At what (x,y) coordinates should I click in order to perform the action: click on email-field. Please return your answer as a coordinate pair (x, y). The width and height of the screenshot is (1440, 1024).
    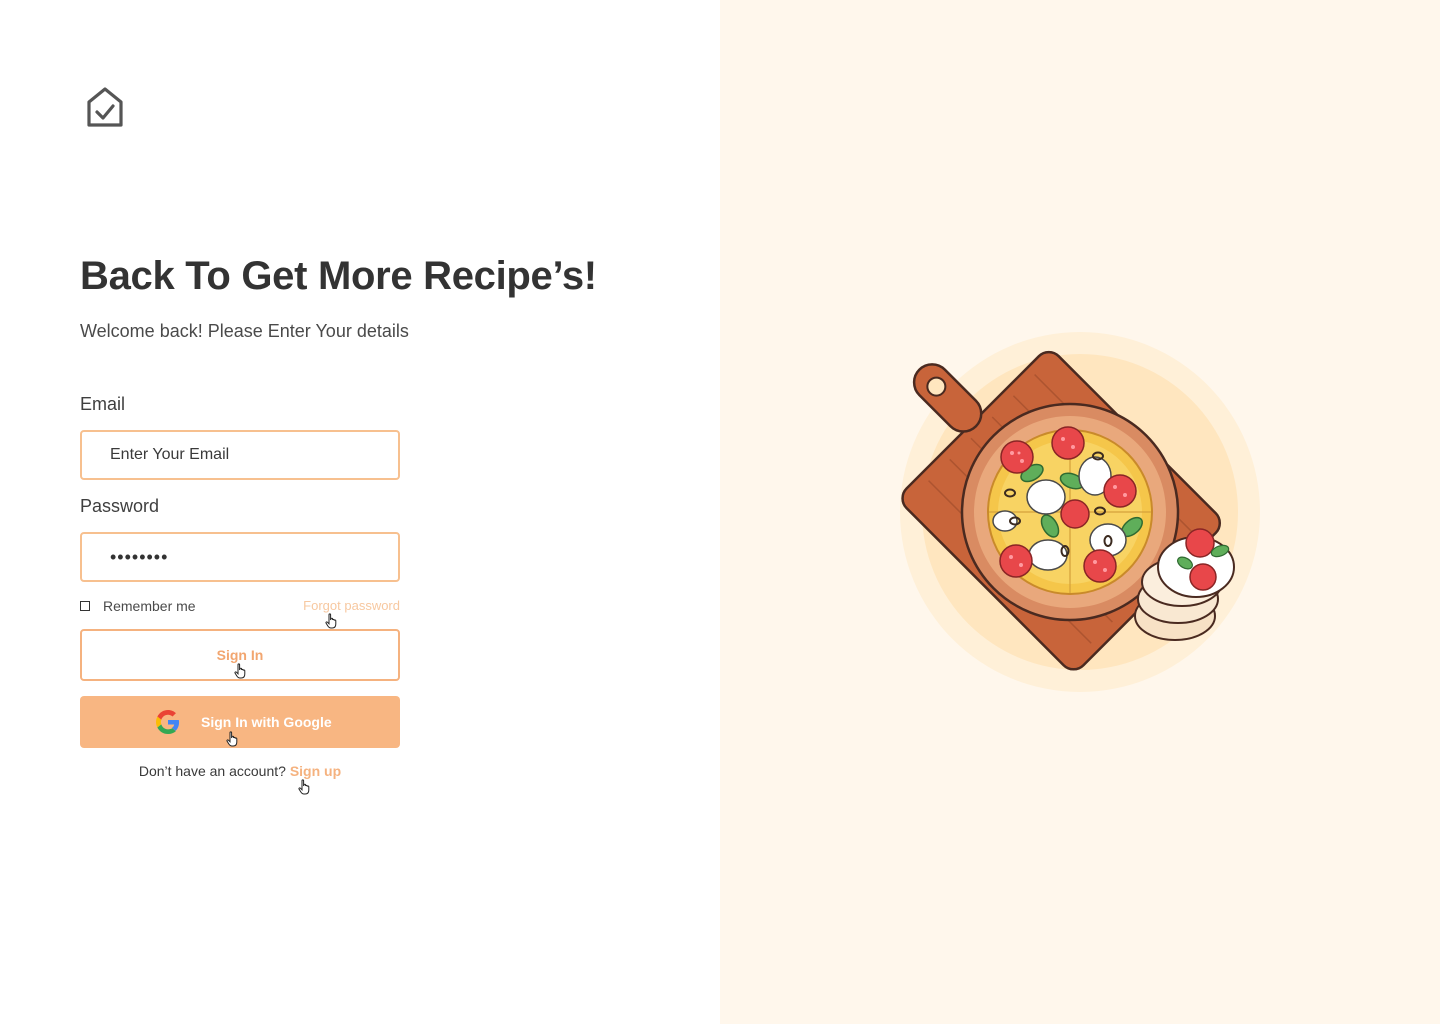
    Looking at the image, I should click on (240, 455).